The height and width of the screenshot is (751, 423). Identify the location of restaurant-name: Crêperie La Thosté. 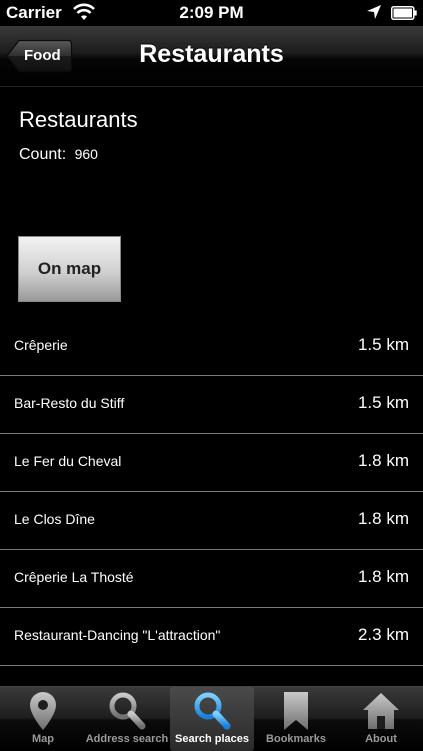
(74, 577).